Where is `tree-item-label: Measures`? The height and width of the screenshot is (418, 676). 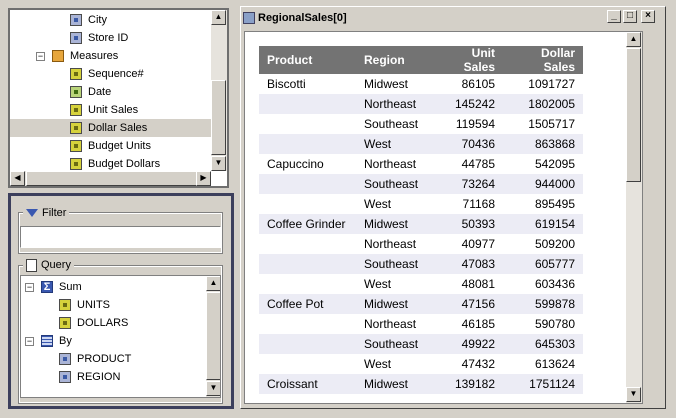
tree-item-label: Measures is located at coordinates (94, 56).